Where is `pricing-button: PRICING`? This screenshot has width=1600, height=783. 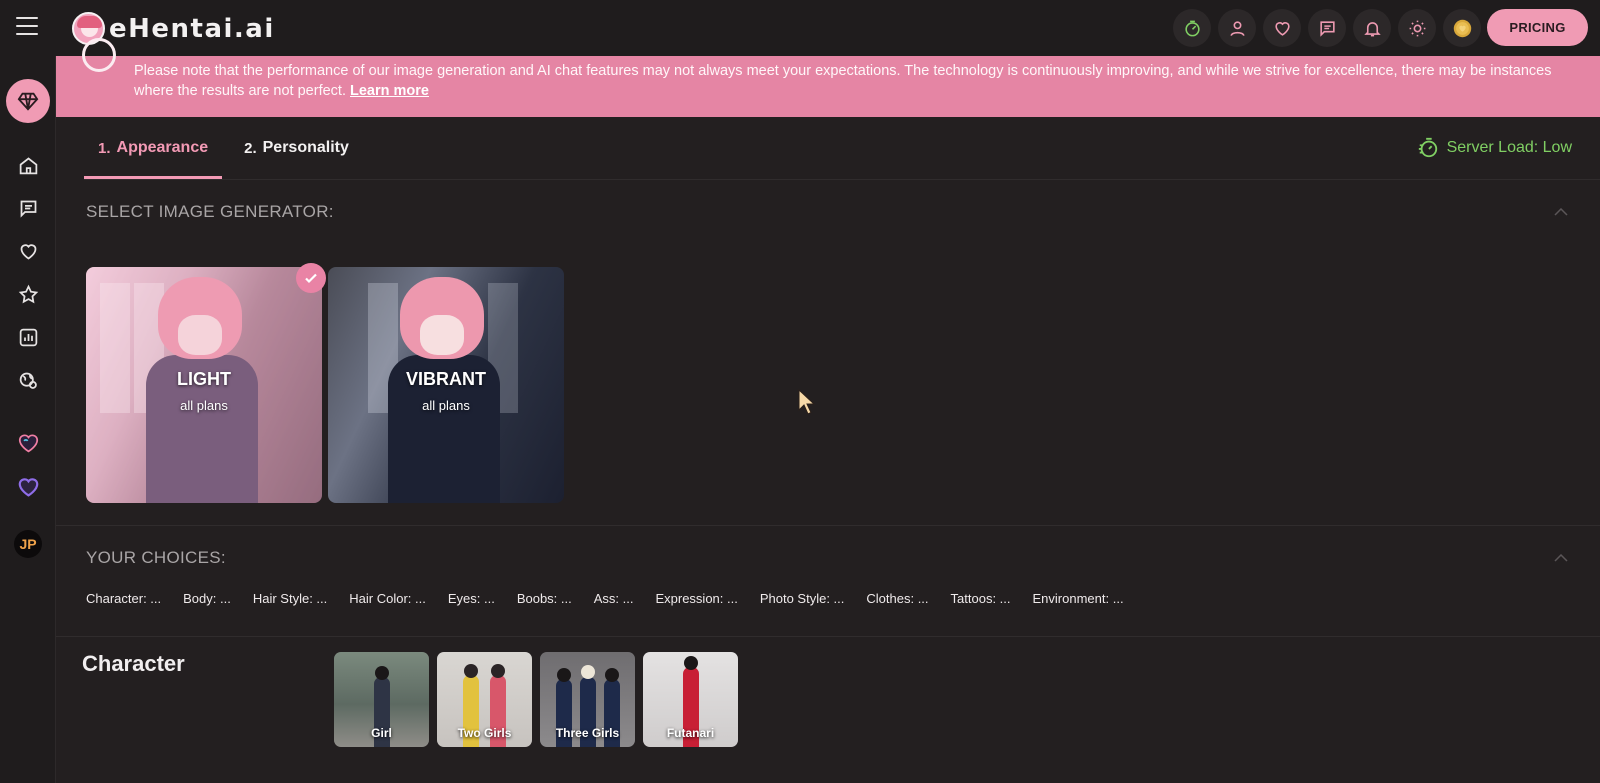
pricing-button: PRICING is located at coordinates (1537, 27).